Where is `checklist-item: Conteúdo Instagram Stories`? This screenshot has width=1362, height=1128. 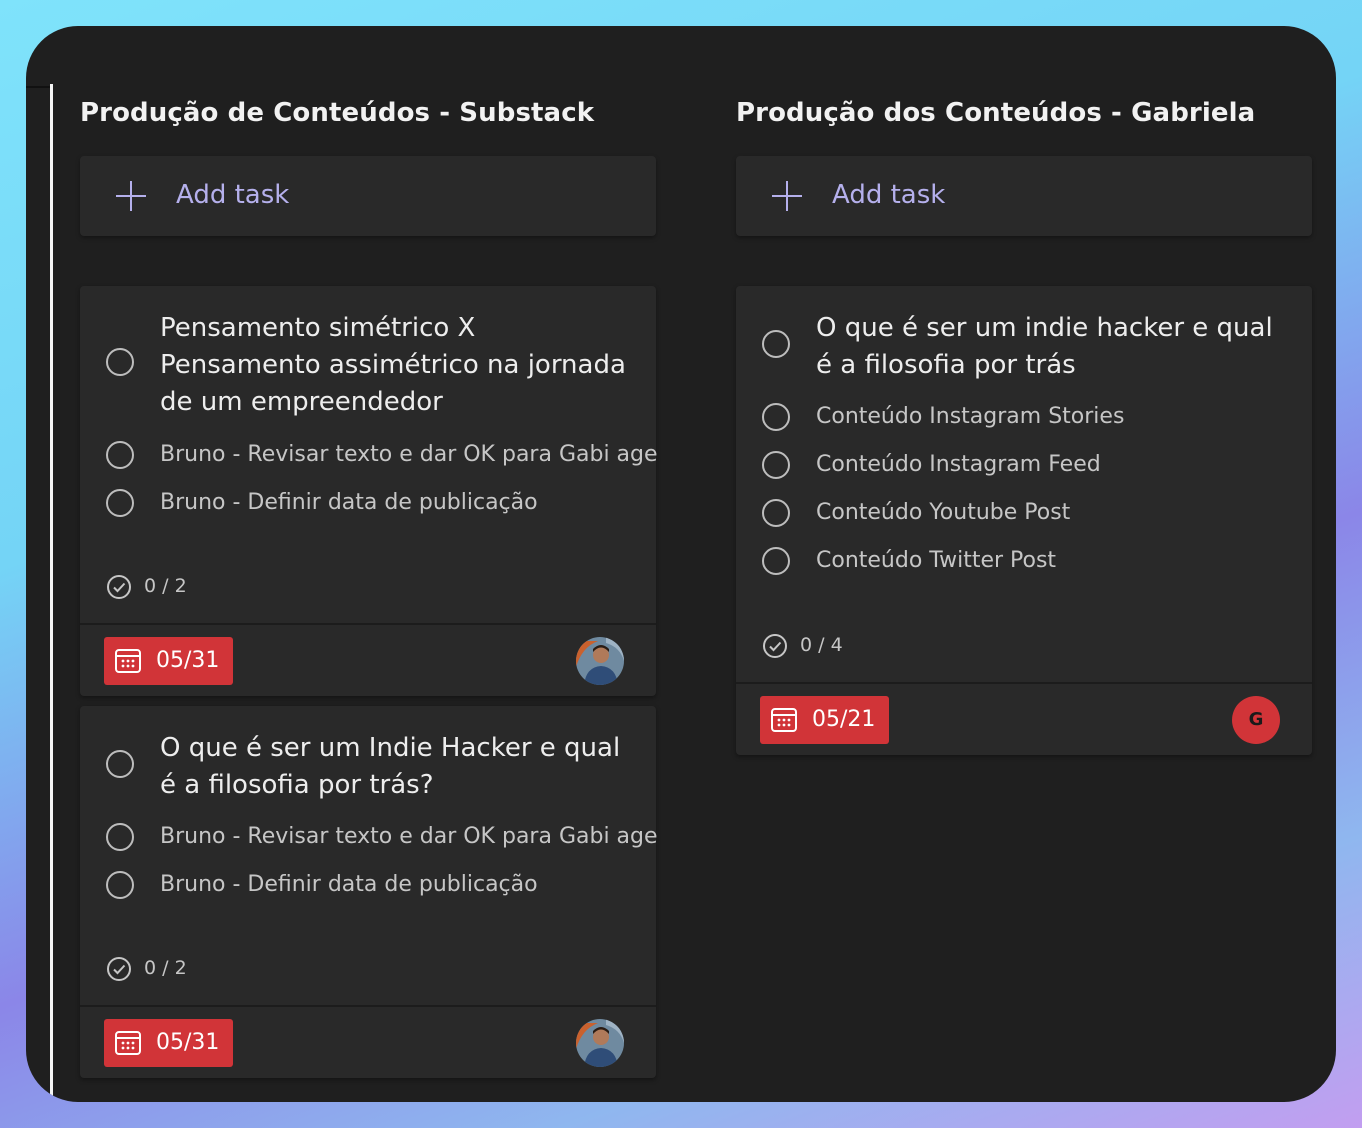
checklist-item: Conteúdo Instagram Stories is located at coordinates (1024, 418).